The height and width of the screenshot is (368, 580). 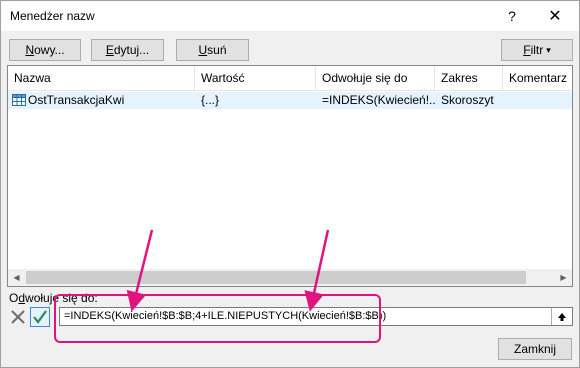 What do you see at coordinates (535, 349) in the screenshot?
I see `close-button: Zamknij` at bounding box center [535, 349].